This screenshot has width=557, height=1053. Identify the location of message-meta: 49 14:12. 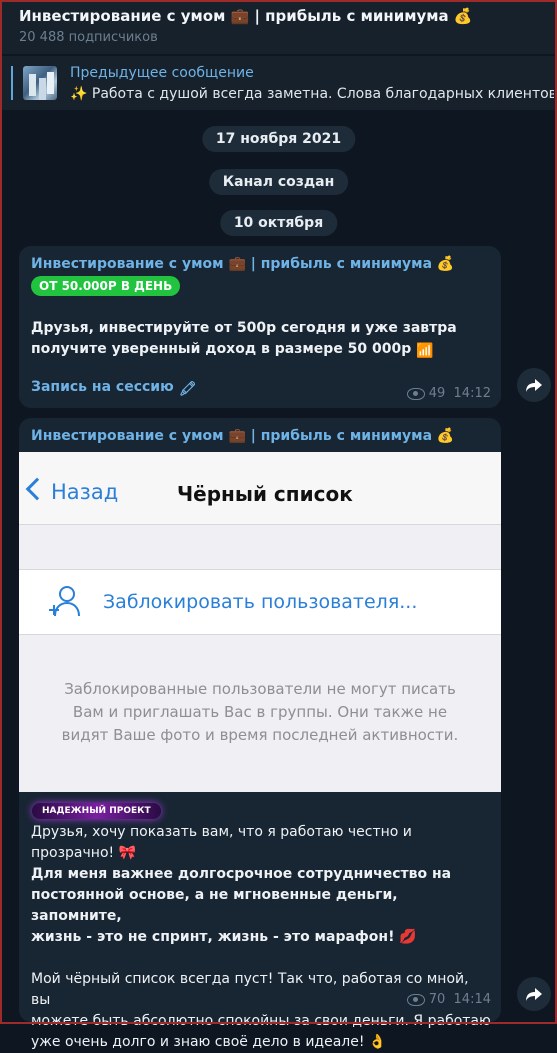
(448, 393).